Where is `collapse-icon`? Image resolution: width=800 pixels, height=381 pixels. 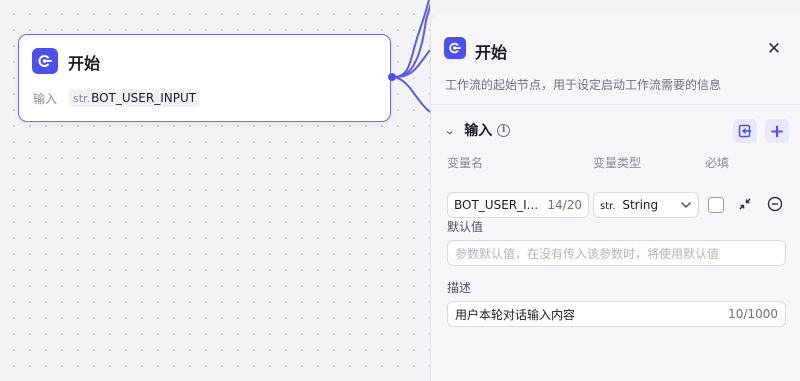 collapse-icon is located at coordinates (745, 204).